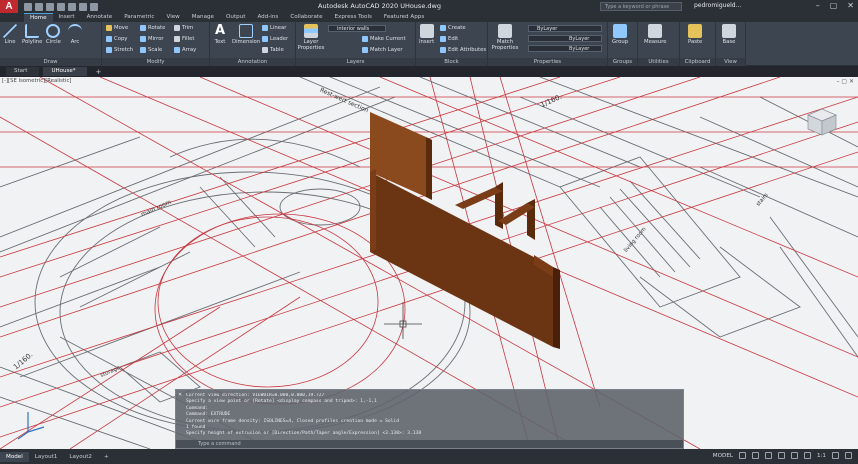 The image size is (858, 464). I want to click on clipboard-panel-label: Clipboard, so click(697, 62).